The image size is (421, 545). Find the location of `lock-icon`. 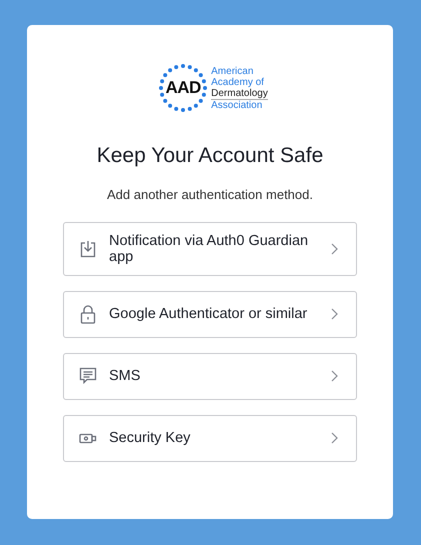

lock-icon is located at coordinates (88, 314).